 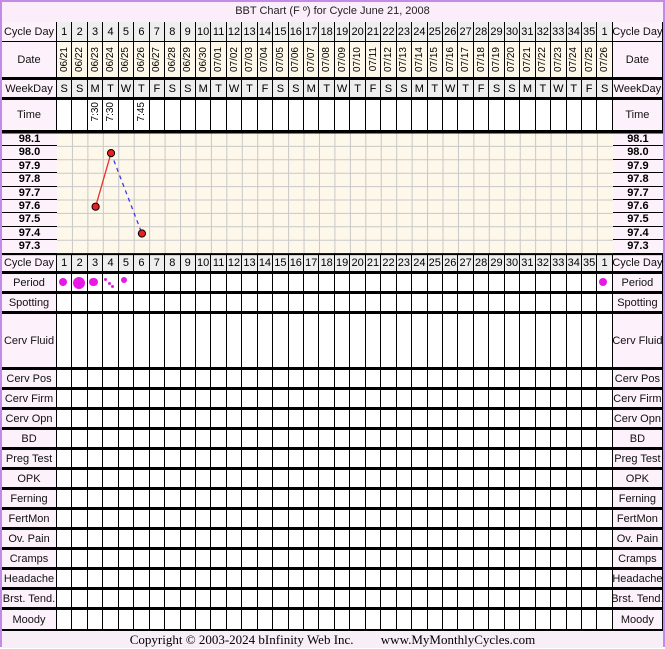 I want to click on time-cell: 7:30, so click(x=95, y=116).